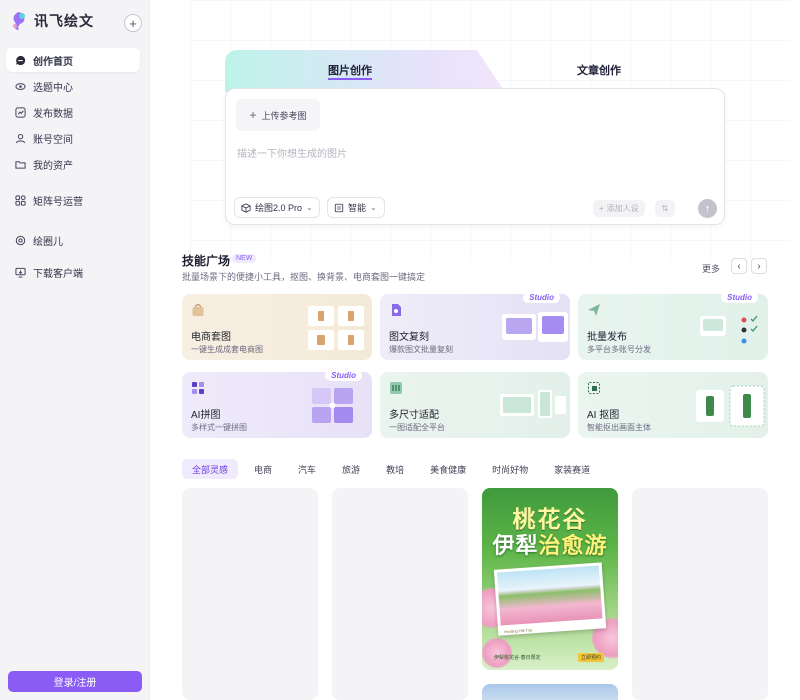  I want to click on plus-icon: +, so click(601, 208).